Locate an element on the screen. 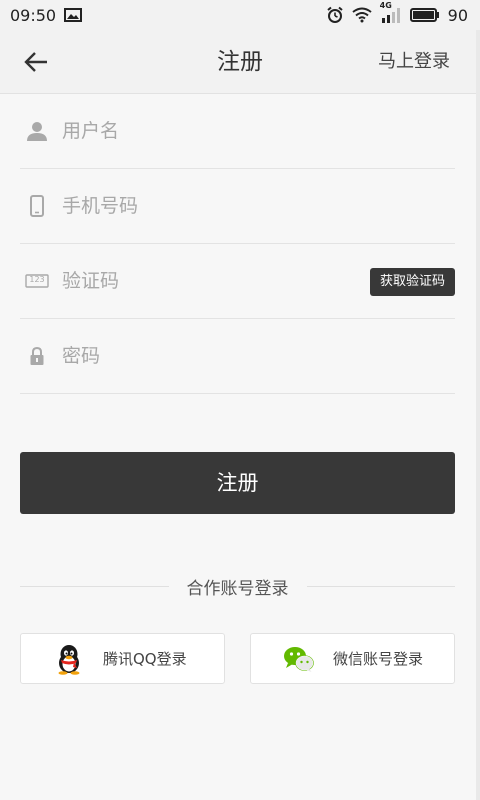 This screenshot has height=800, width=480. login-now-link: 马上登录 is located at coordinates (414, 62).